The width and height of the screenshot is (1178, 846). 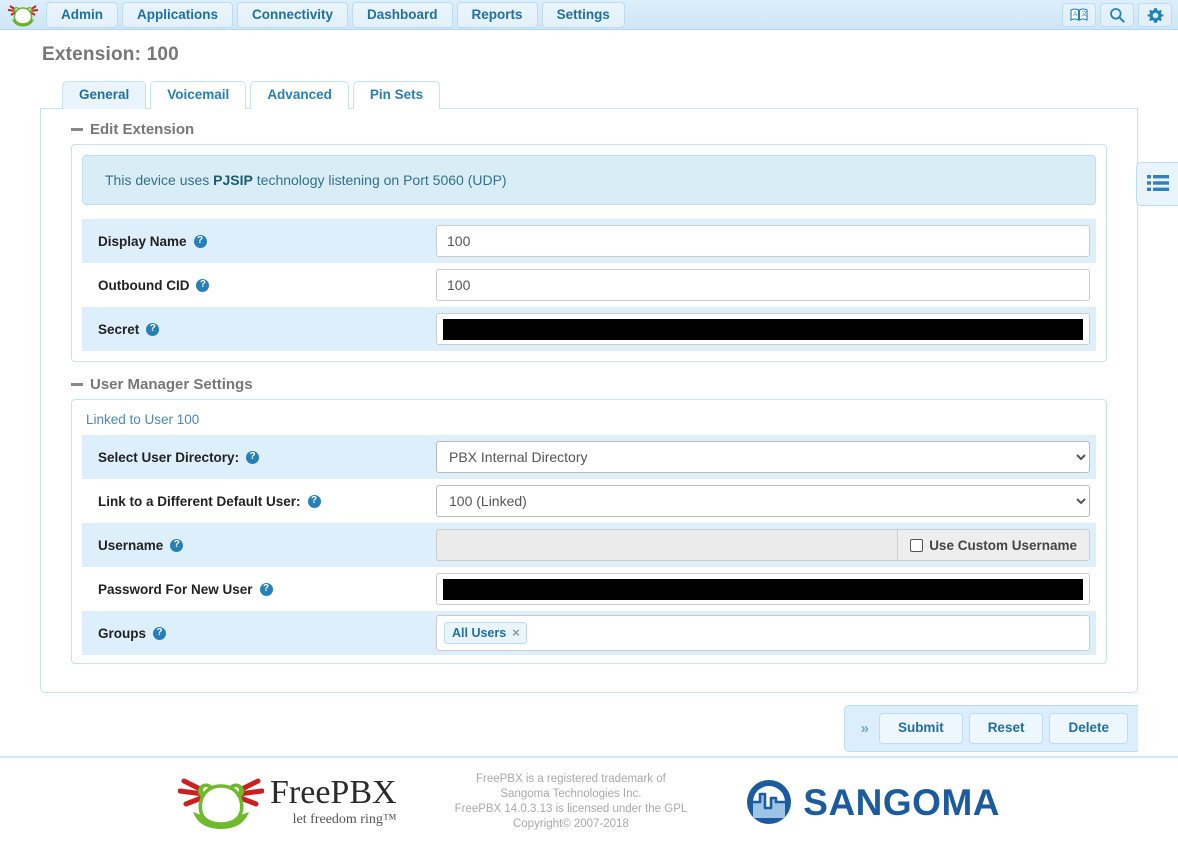 I want to click on outbound-cid-label-wrap: Outbound CID ?, so click(x=260, y=285).